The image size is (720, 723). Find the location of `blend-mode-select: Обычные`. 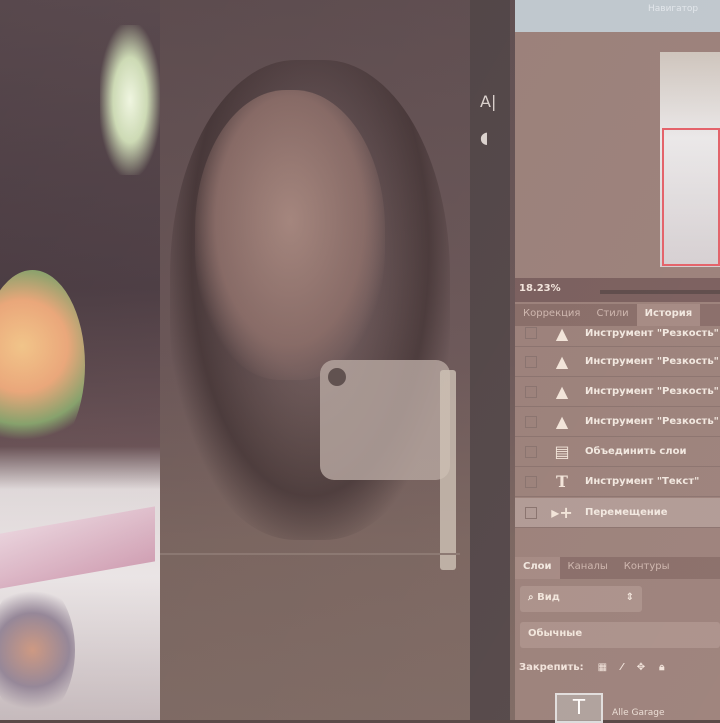

blend-mode-select: Обычные is located at coordinates (620, 635).